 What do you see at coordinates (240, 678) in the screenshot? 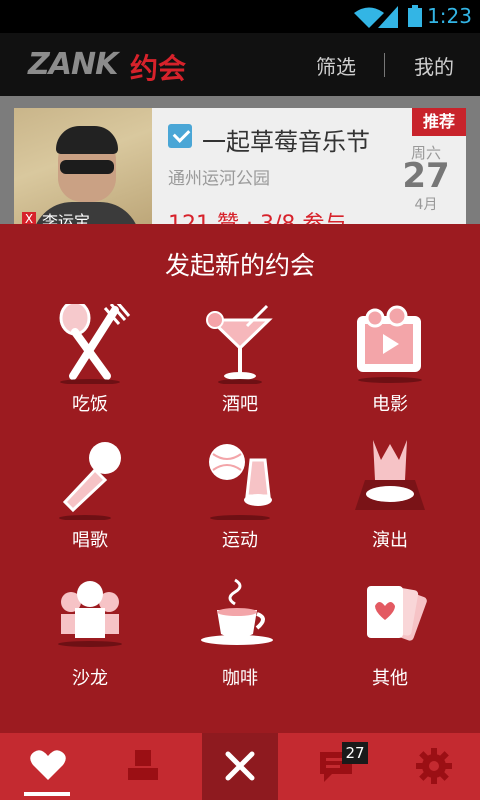
I see `option-label: 咖啡` at bounding box center [240, 678].